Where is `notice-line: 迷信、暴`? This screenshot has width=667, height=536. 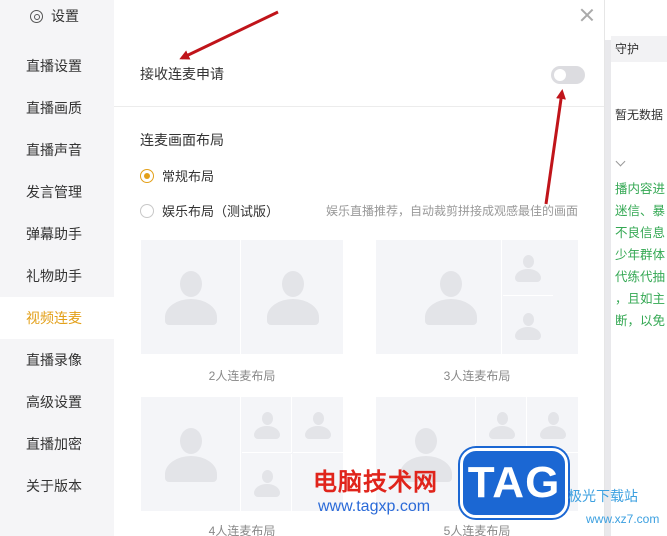 notice-line: 迷信、暴 is located at coordinates (640, 211).